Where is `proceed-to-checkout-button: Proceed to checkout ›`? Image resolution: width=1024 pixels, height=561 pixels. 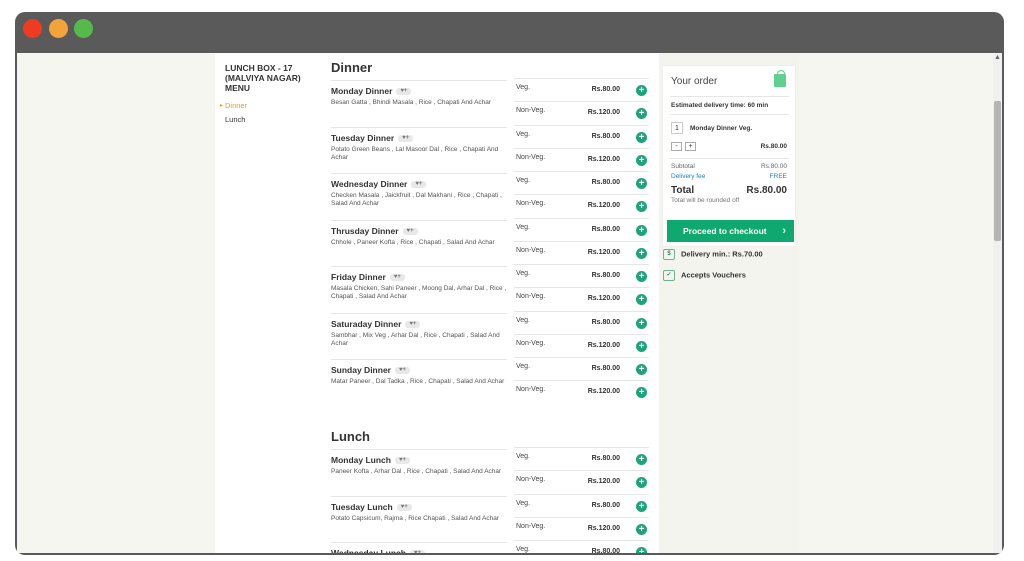
proceed-to-checkout-button: Proceed to checkout › is located at coordinates (730, 231).